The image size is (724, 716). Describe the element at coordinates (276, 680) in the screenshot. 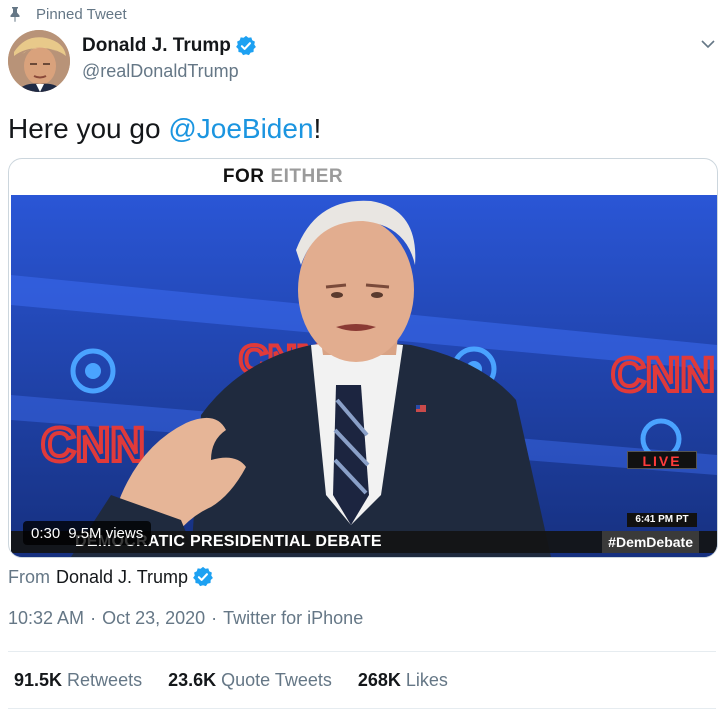

I see `quote-tweets-label: Quote Tweets` at that location.